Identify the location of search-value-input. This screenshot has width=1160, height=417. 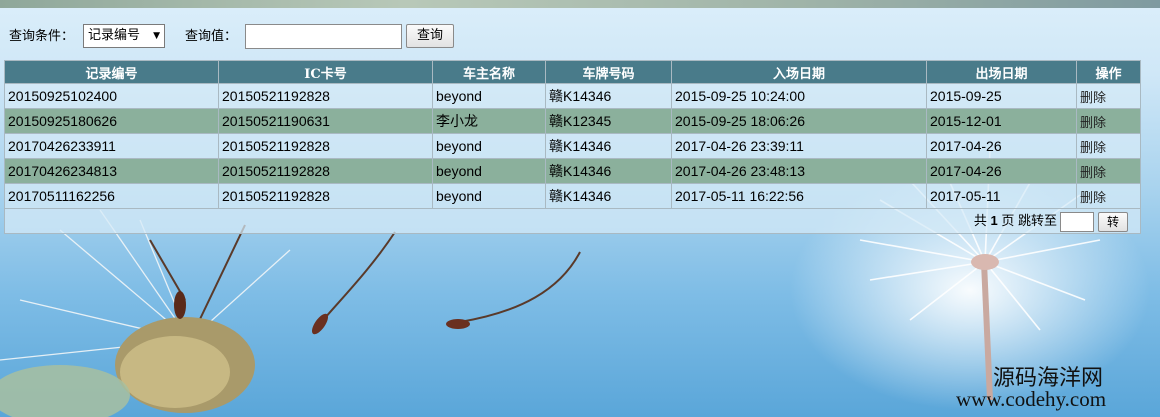
(323, 36).